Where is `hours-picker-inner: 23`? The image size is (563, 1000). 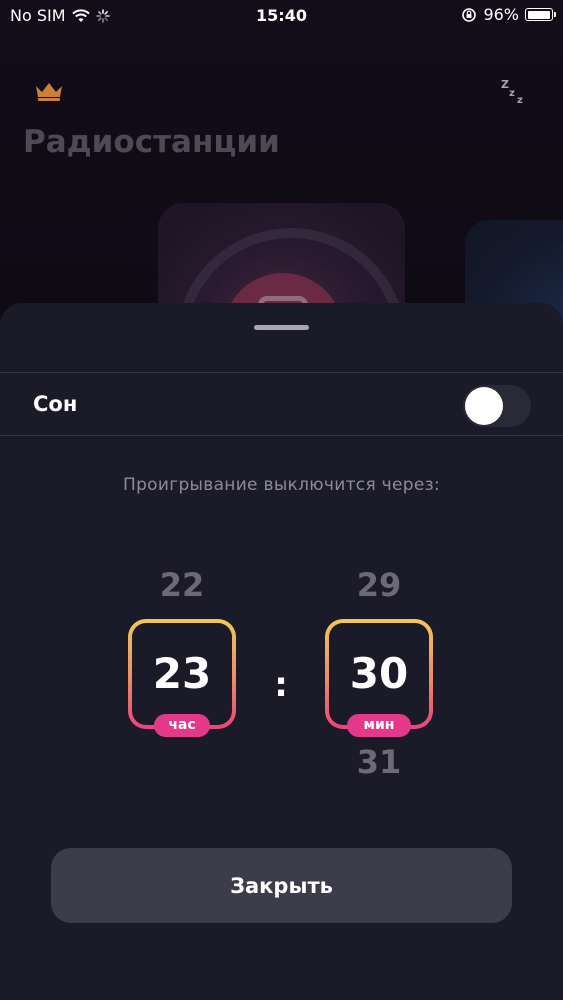
hours-picker-inner: 23 is located at coordinates (182, 674).